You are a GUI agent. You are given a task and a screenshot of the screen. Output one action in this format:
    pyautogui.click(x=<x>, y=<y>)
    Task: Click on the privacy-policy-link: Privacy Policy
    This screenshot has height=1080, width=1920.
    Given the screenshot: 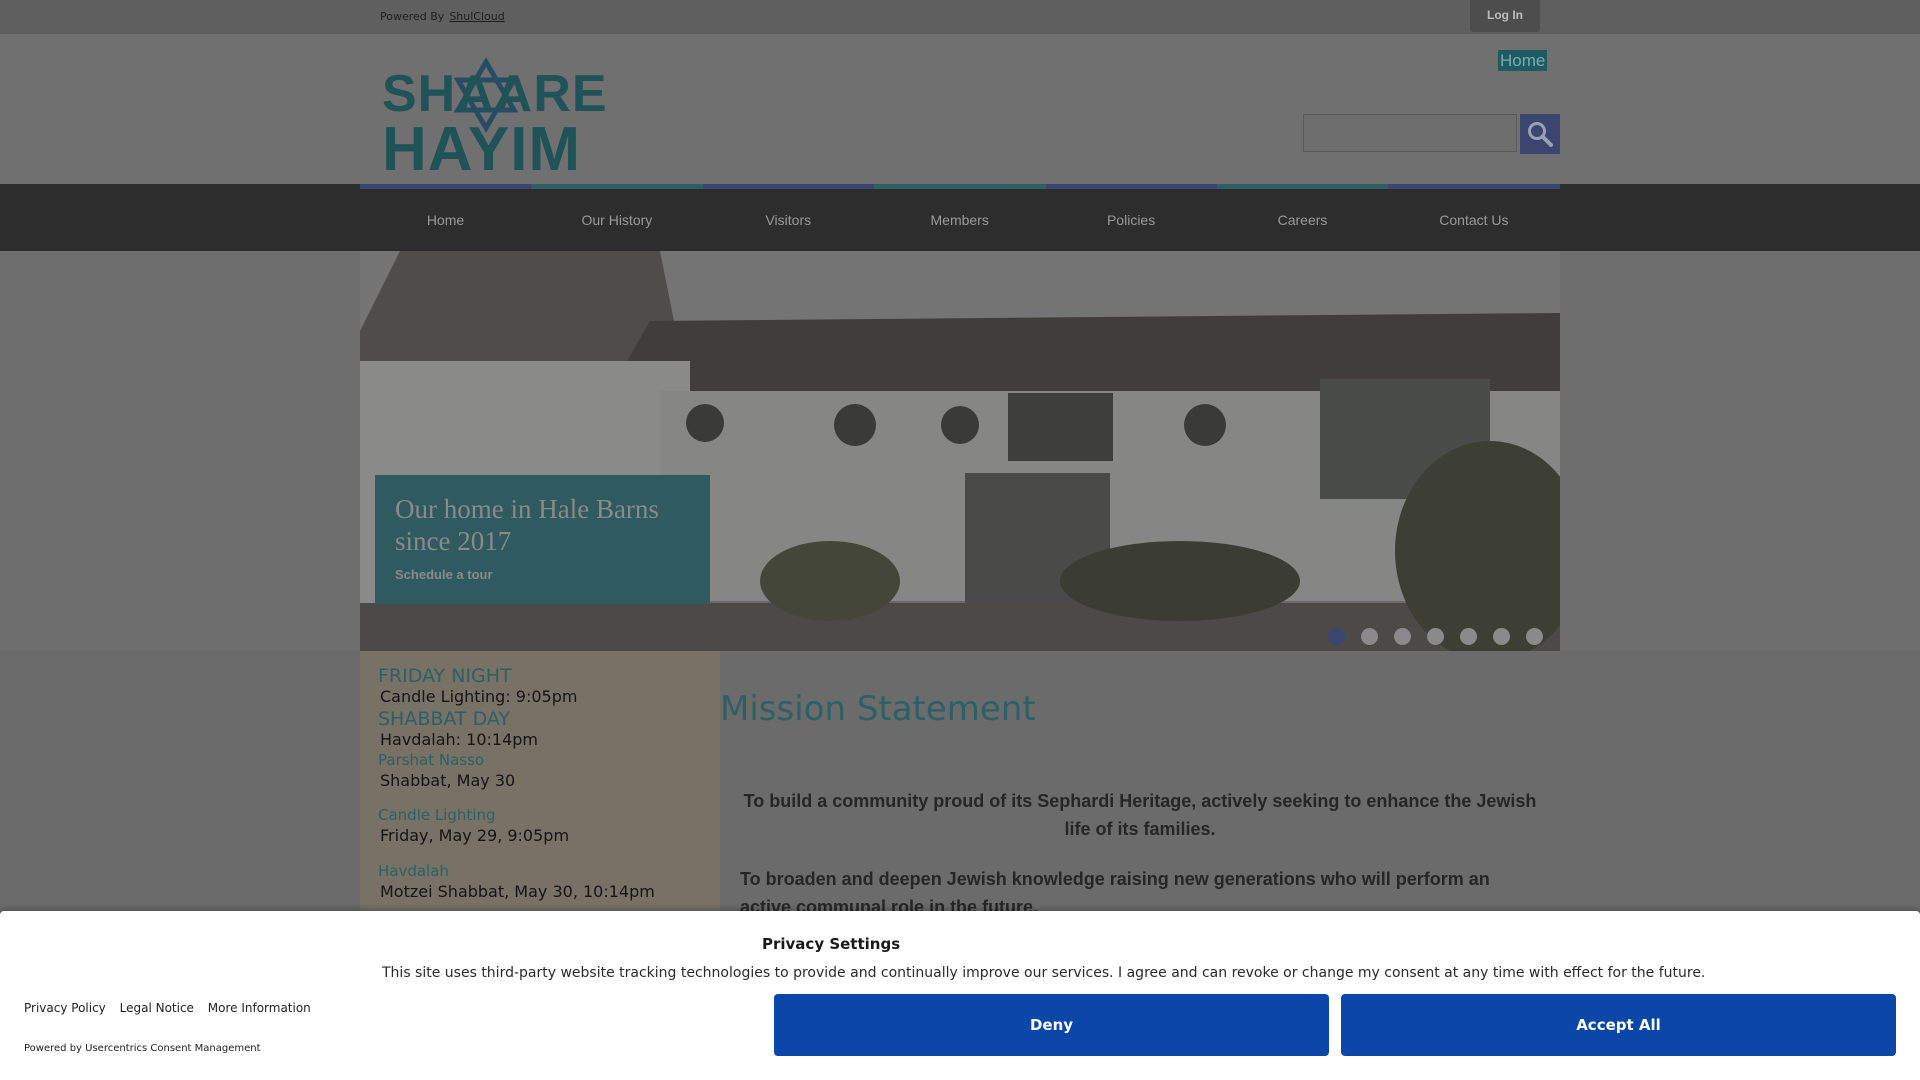 What is the action you would take?
    pyautogui.click(x=65, y=1008)
    